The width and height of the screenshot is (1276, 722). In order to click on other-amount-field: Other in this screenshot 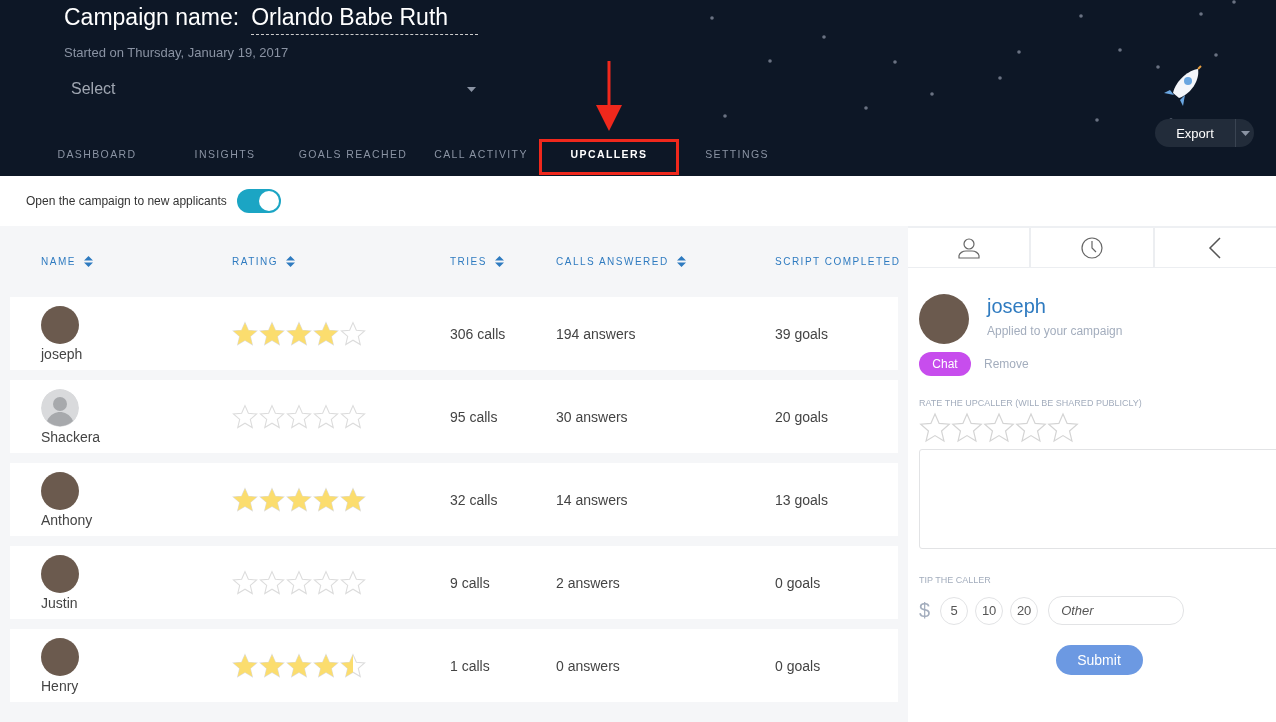, I will do `click(1116, 610)`.